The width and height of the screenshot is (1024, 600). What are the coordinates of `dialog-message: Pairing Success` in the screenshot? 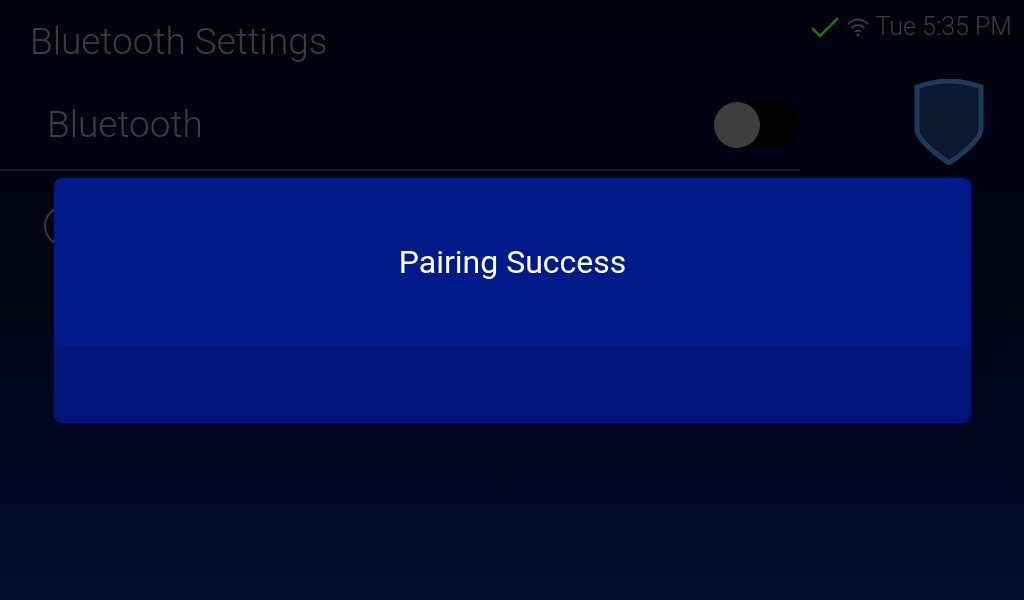 It's located at (512, 262).